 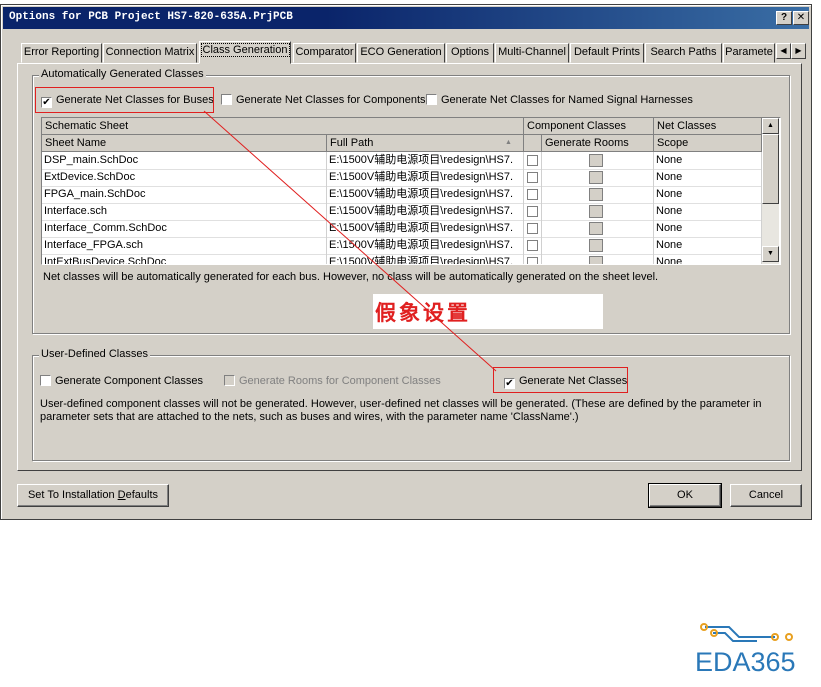 What do you see at coordinates (93, 495) in the screenshot?
I see `set-installation-defaults-button: Set To Installation Defaults` at bounding box center [93, 495].